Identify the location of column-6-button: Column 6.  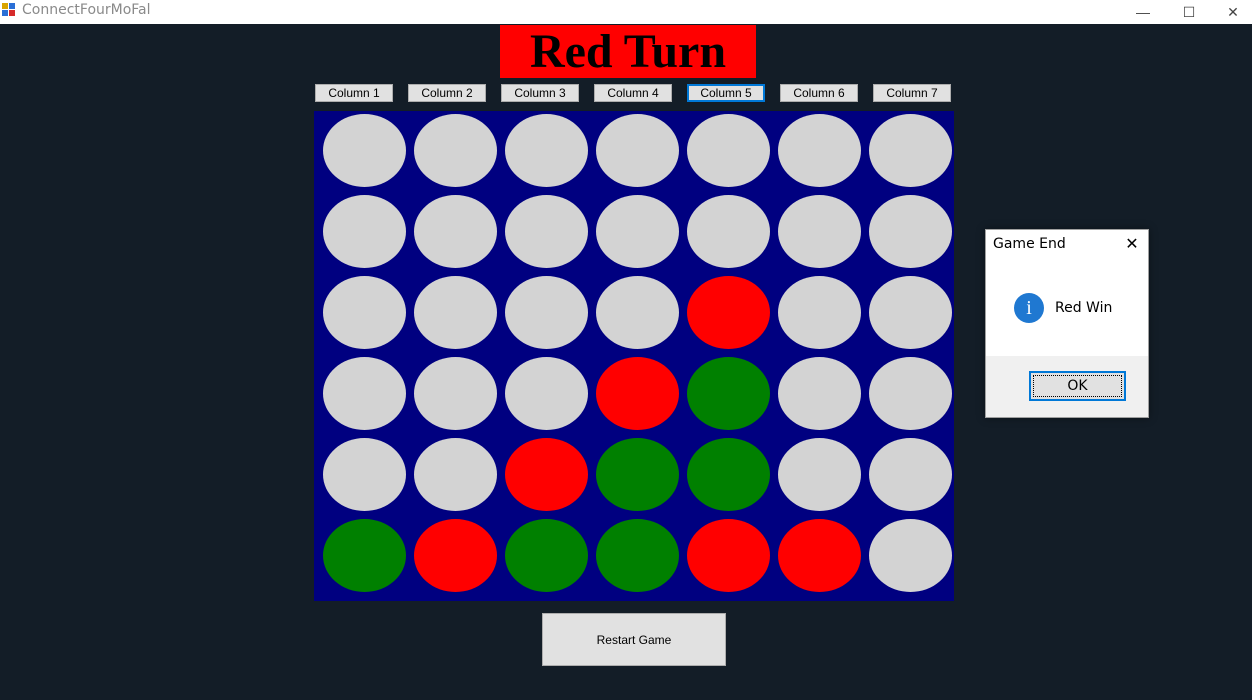
(819, 93).